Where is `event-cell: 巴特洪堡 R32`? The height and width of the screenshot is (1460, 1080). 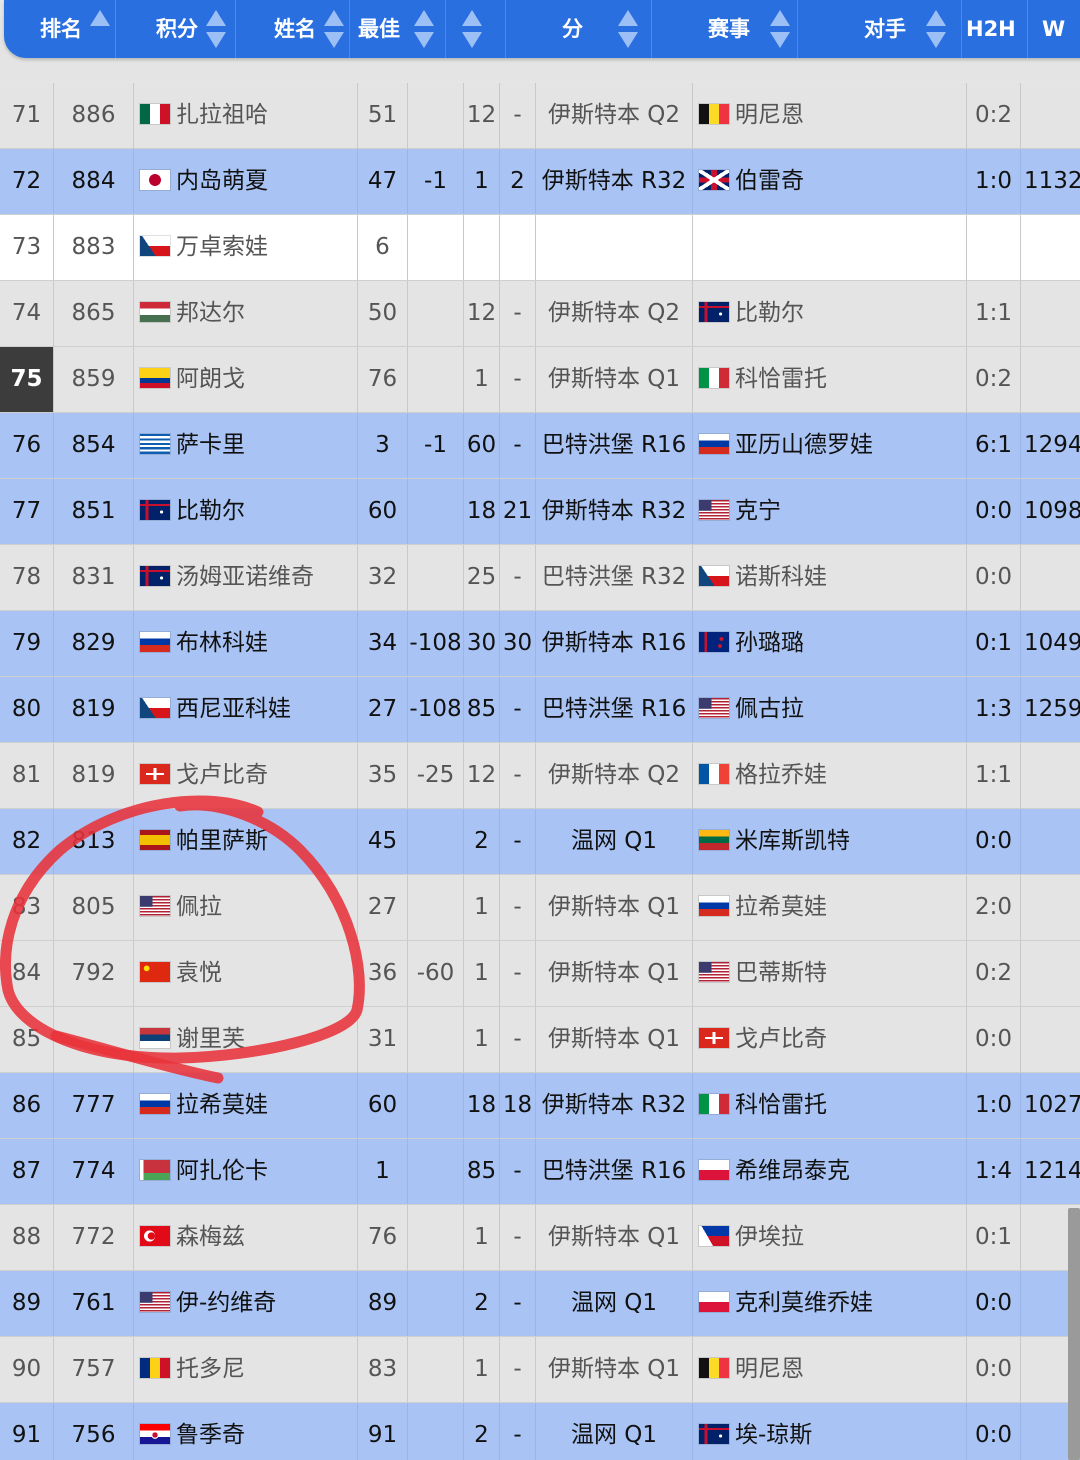 event-cell: 巴特洪堡 R32 is located at coordinates (614, 577).